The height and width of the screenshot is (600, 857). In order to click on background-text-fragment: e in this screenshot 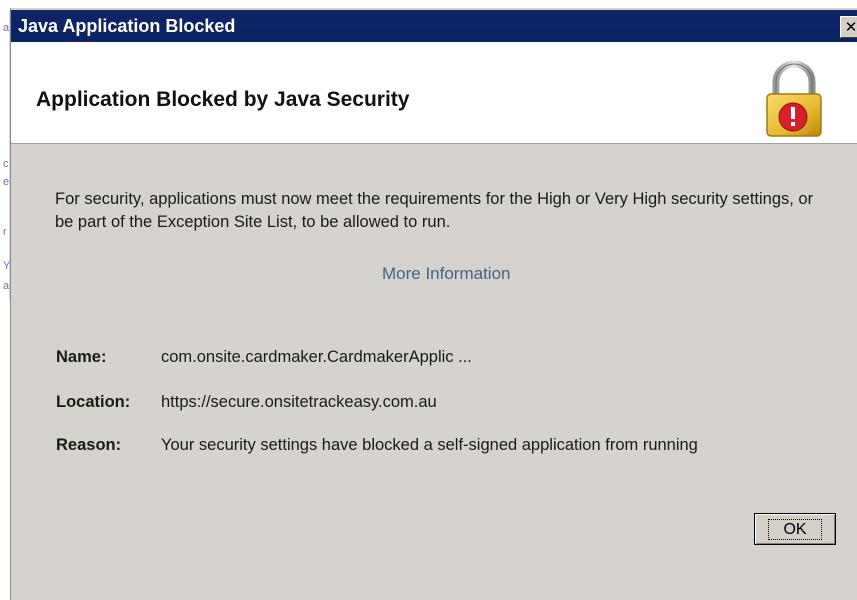, I will do `click(6, 182)`.